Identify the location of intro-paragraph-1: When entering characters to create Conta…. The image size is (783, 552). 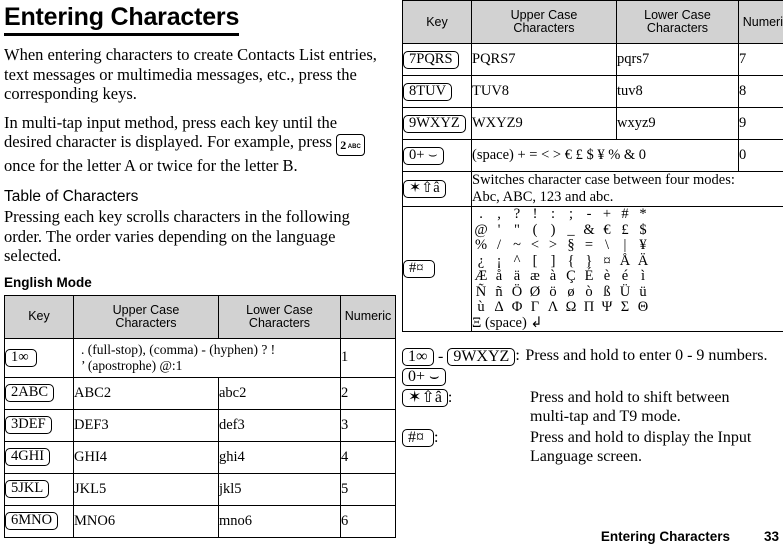
(190, 74).